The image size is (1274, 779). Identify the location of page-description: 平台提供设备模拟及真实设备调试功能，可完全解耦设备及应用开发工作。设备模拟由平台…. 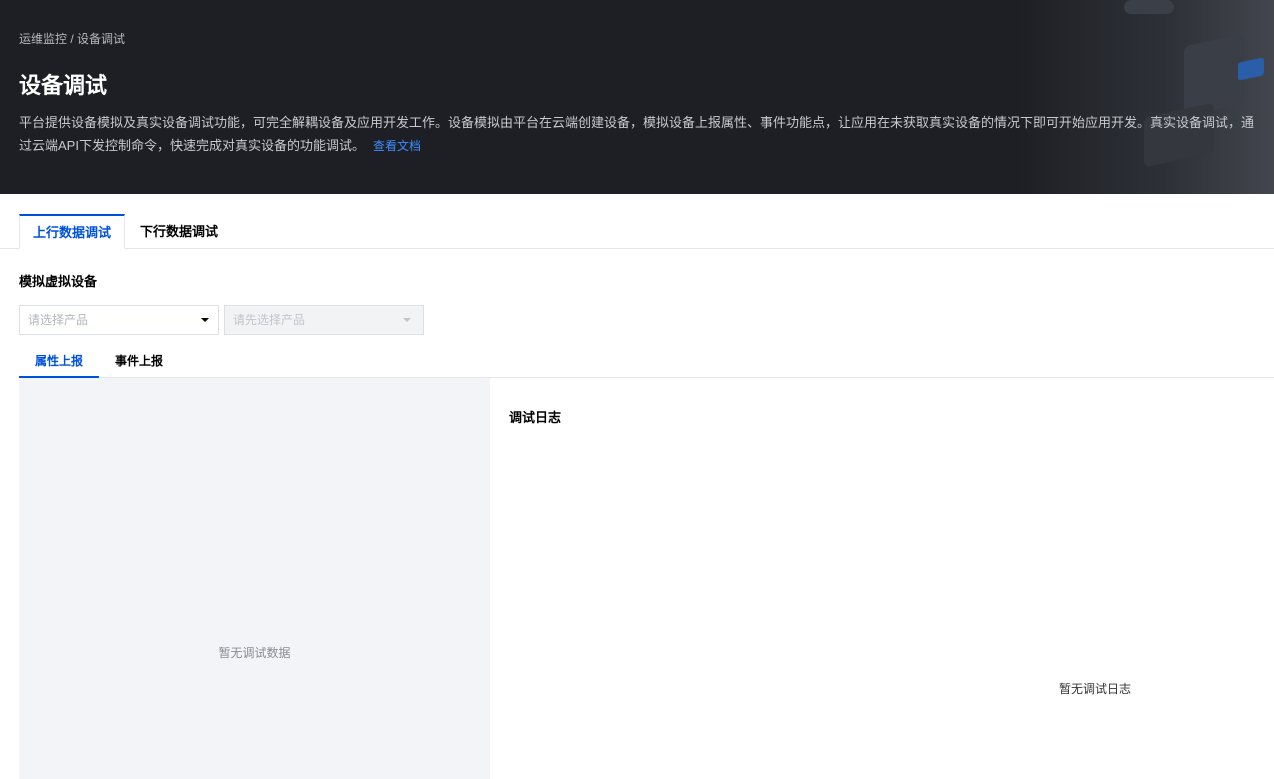
(639, 134).